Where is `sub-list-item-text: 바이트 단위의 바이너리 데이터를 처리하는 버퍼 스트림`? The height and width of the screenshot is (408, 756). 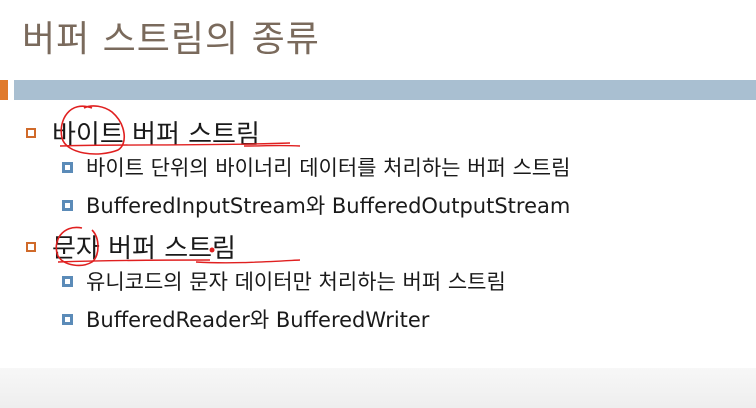
sub-list-item-text: 바이트 단위의 바이너리 데이터를 처리하는 버퍼 스트림 is located at coordinates (328, 168).